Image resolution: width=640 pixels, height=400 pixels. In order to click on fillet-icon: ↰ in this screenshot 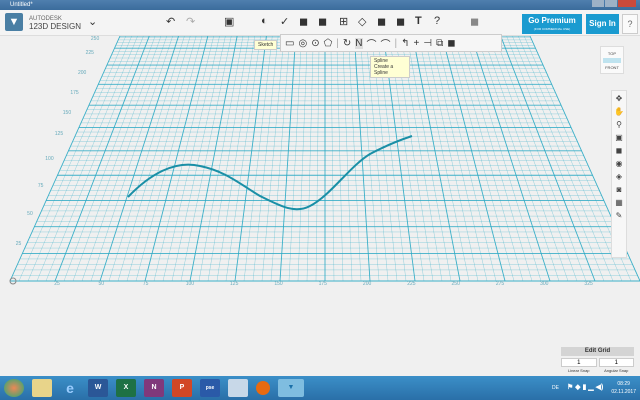, I will do `click(405, 43)`.